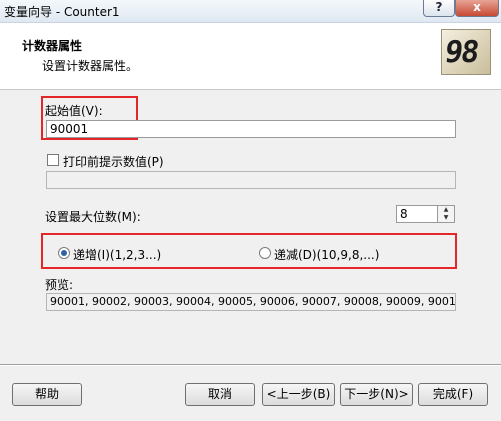 This screenshot has width=501, height=421. Describe the element at coordinates (250, 11) in the screenshot. I see `title-bar: 变量向导 - Counter1 ? x` at that location.